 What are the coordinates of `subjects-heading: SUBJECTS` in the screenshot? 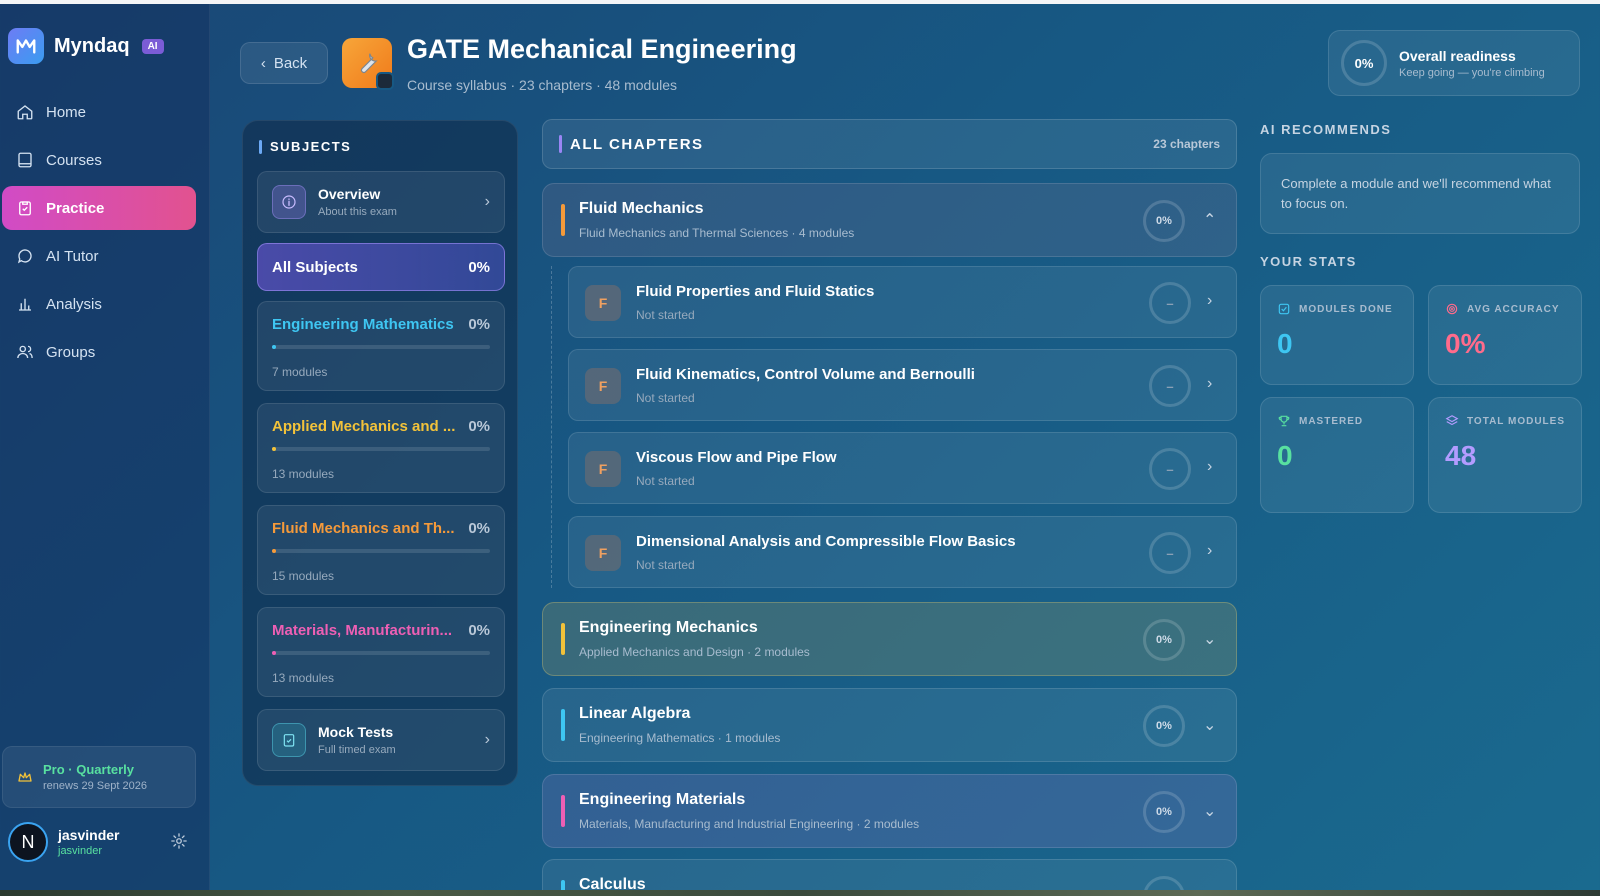 It's located at (305, 146).